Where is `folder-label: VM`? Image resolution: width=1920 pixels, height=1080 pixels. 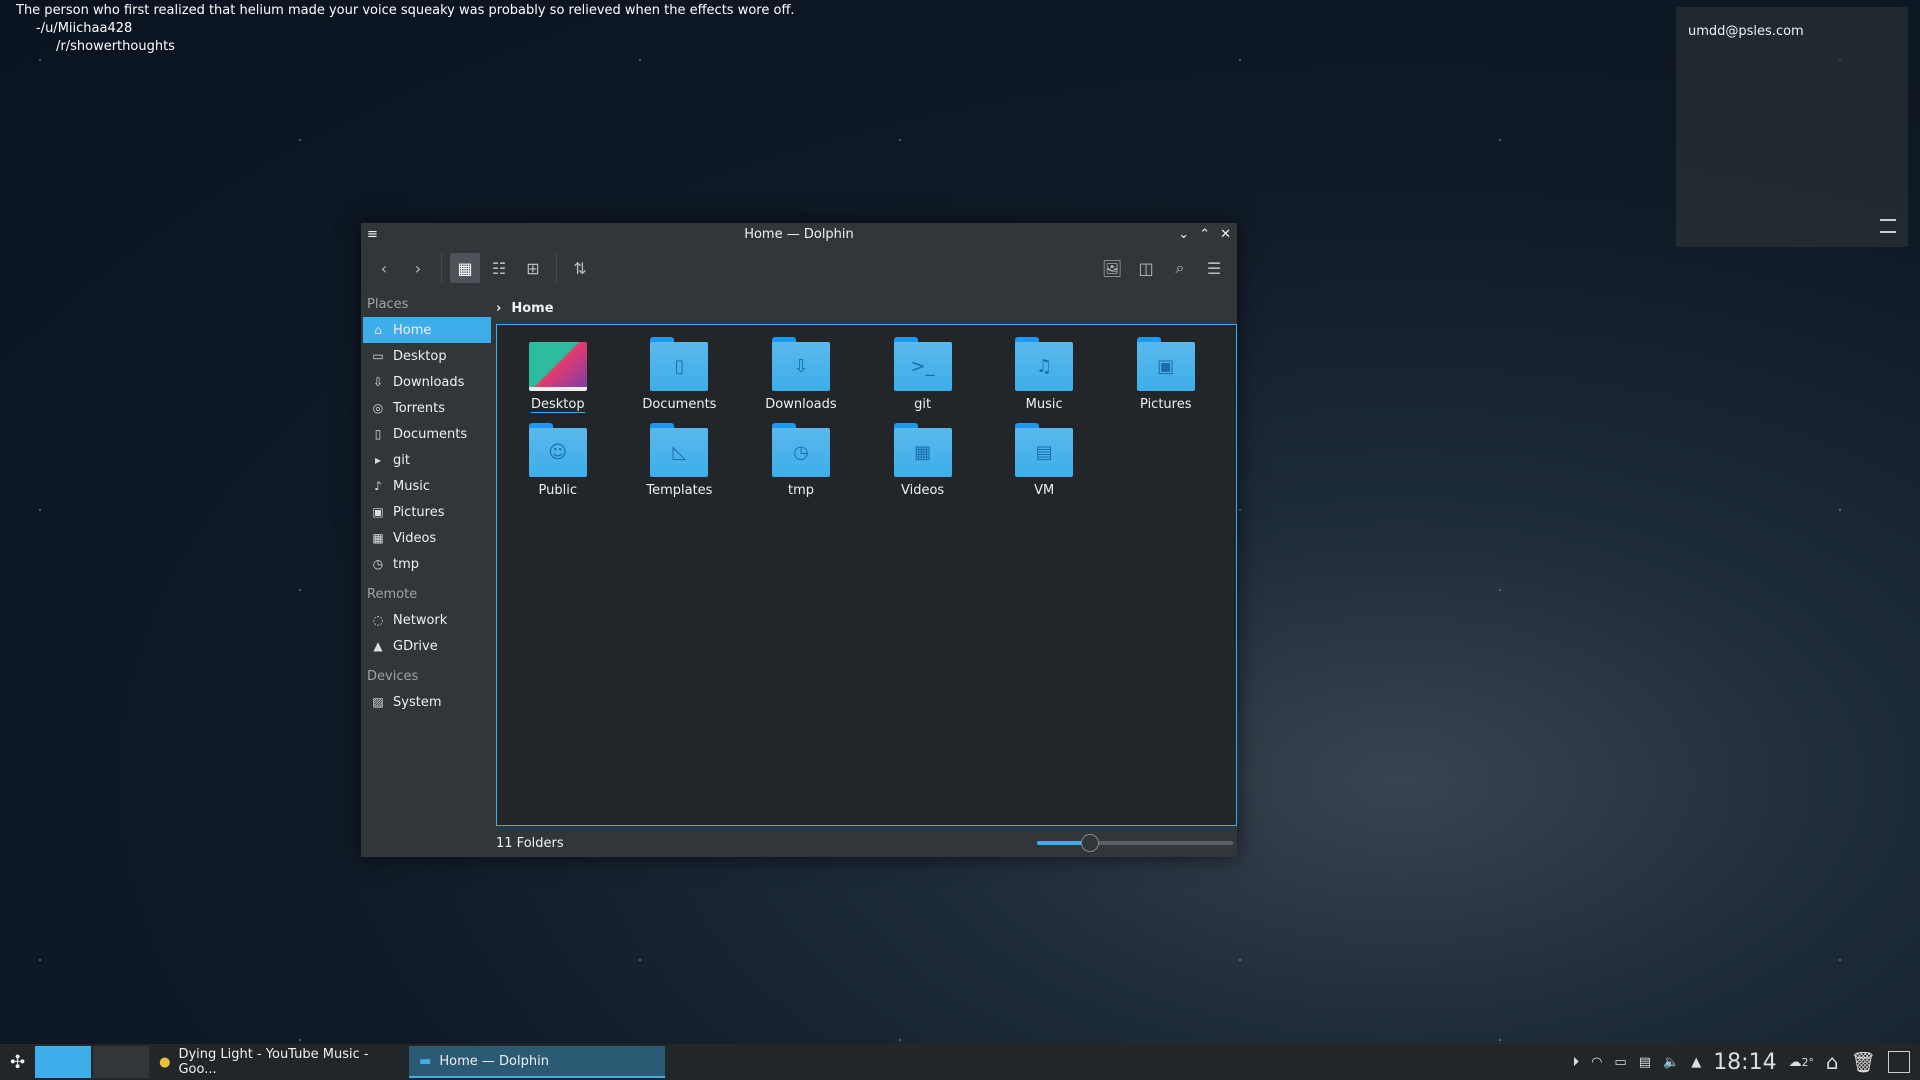 folder-label: VM is located at coordinates (1044, 490).